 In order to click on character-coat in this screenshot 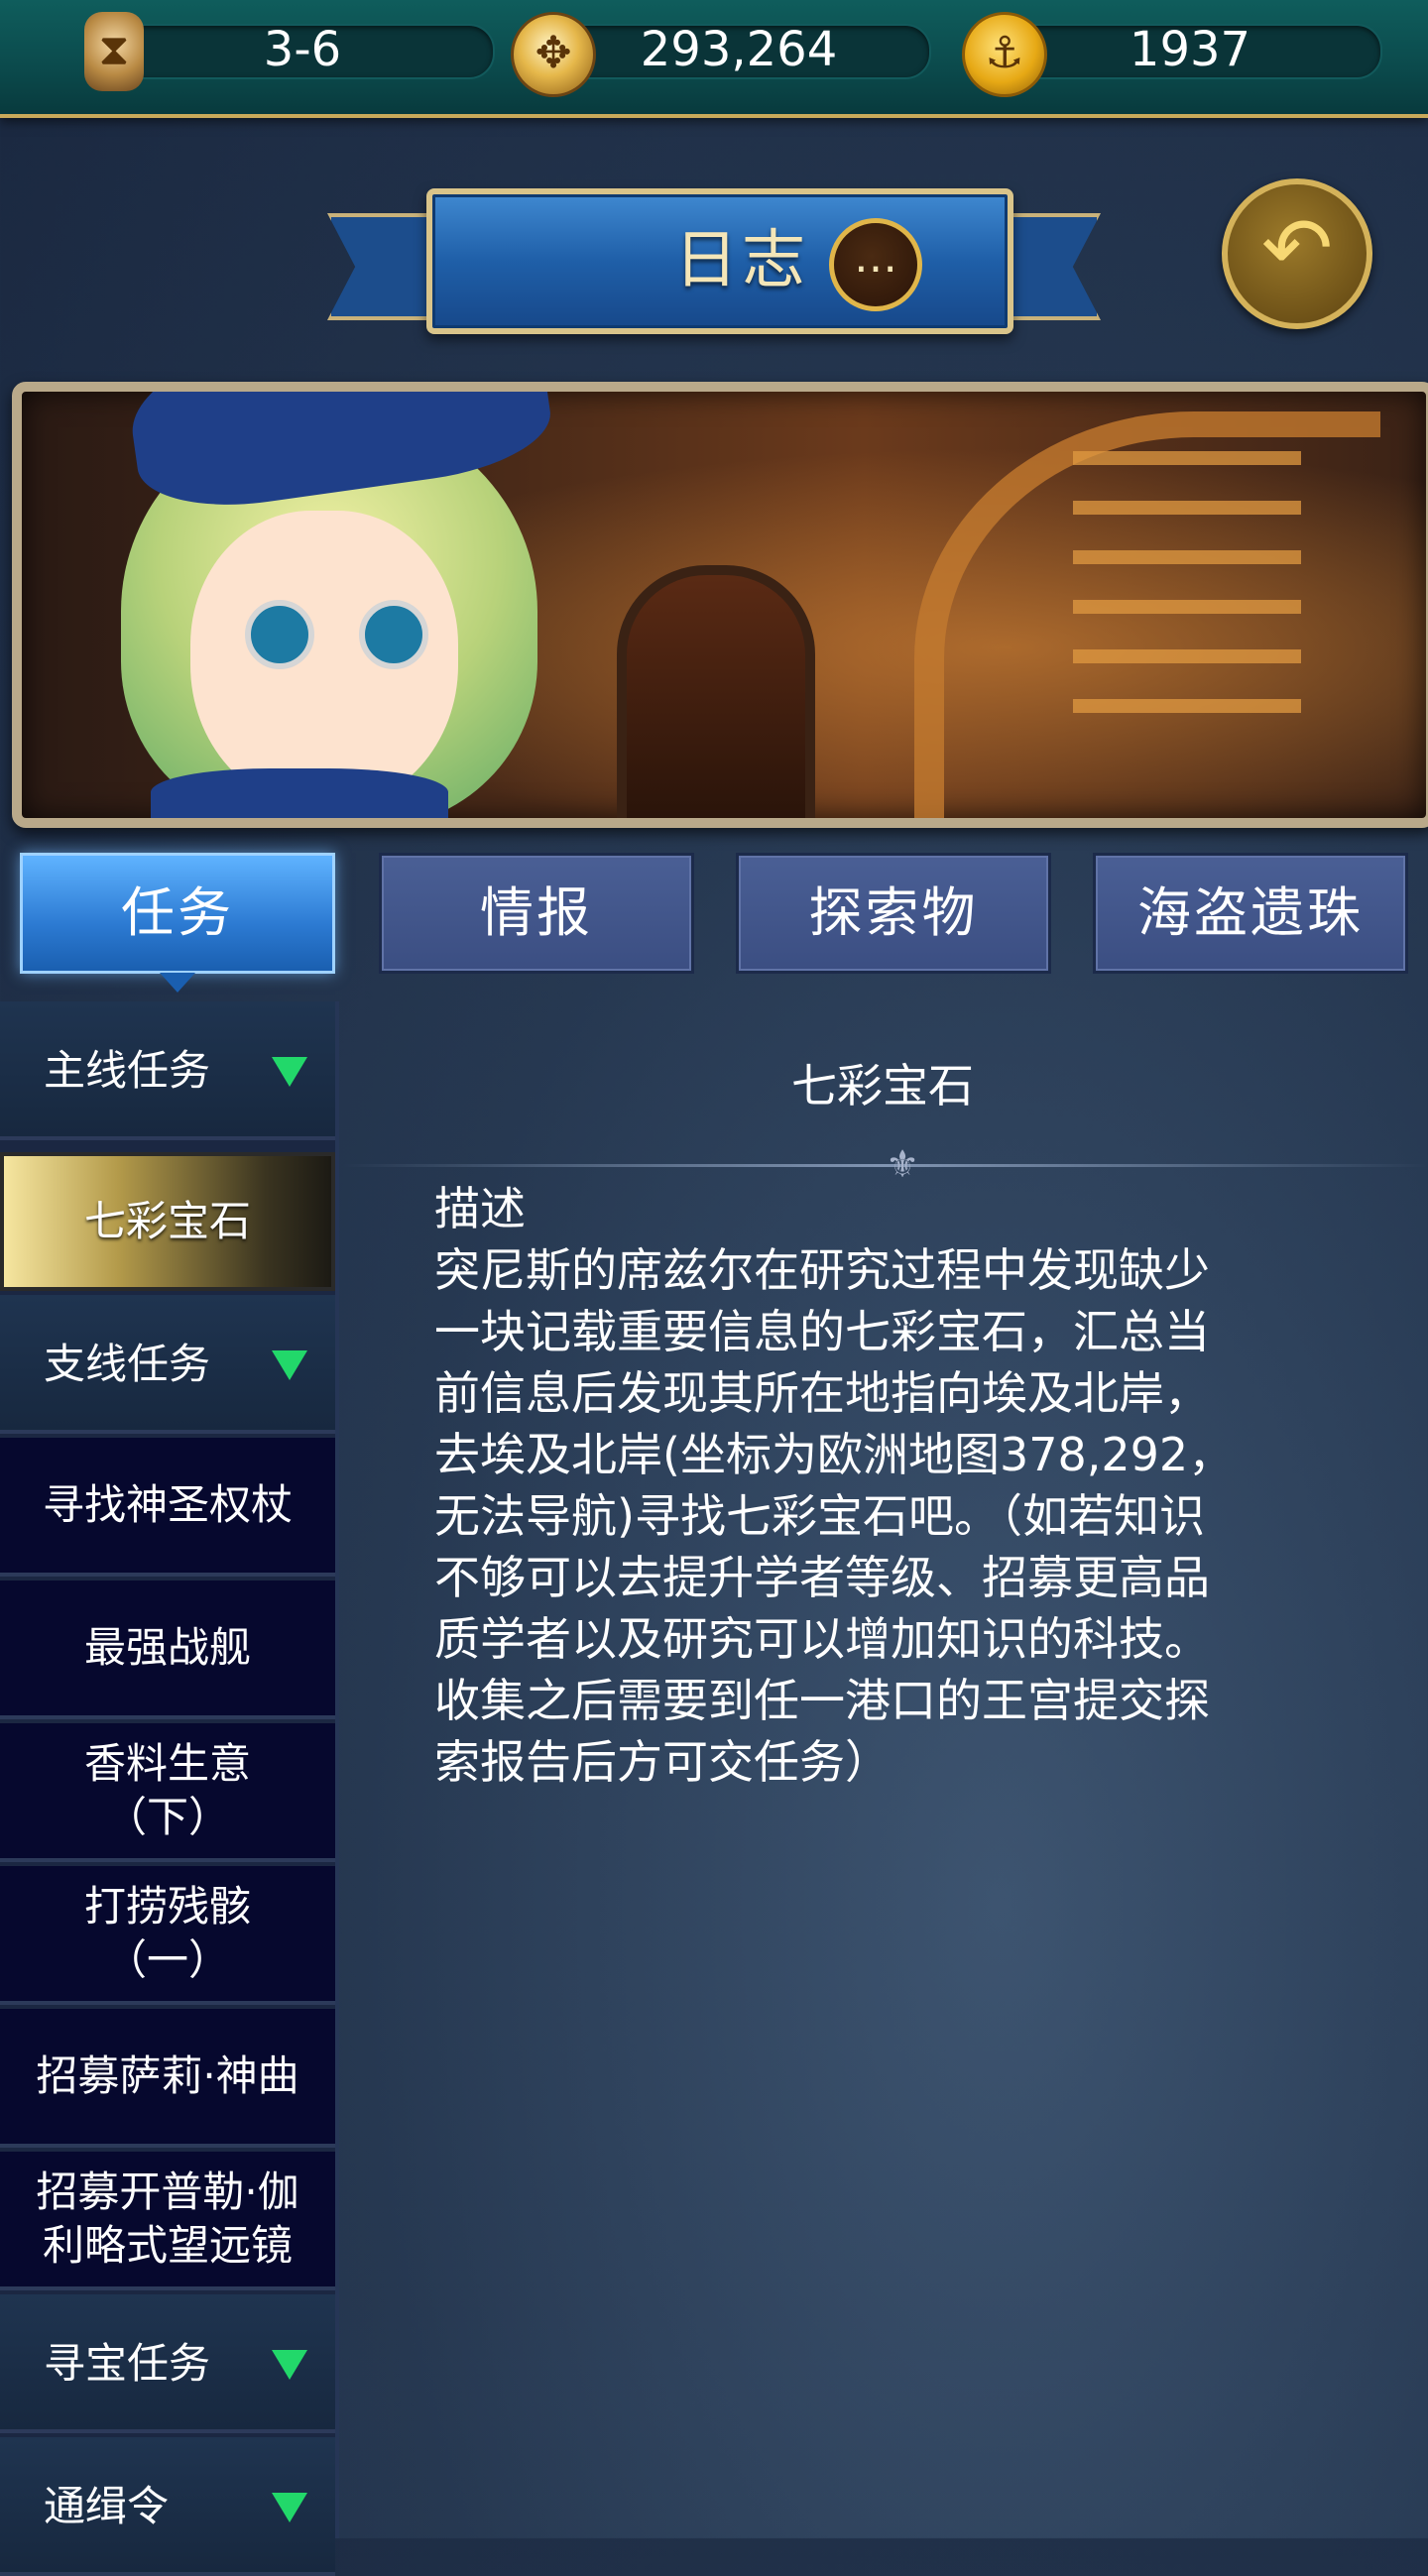, I will do `click(299, 793)`.